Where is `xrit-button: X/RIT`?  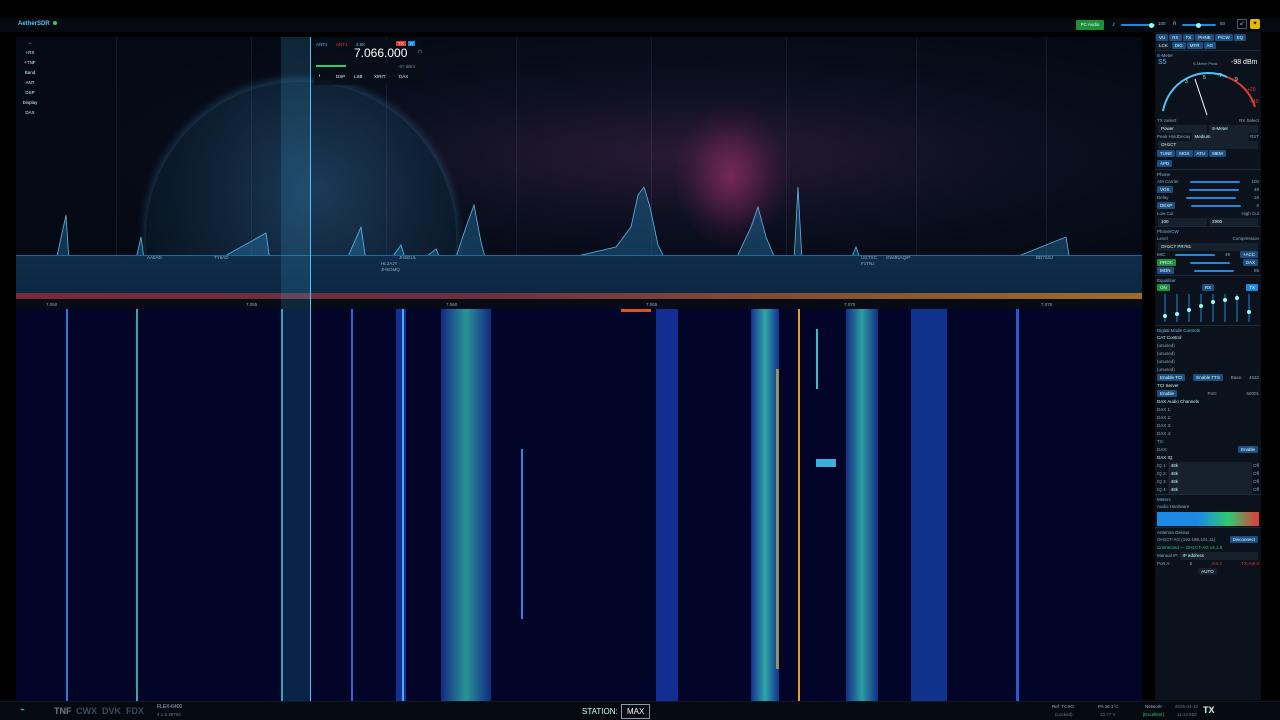 xrit-button: X/RIT is located at coordinates (380, 76).